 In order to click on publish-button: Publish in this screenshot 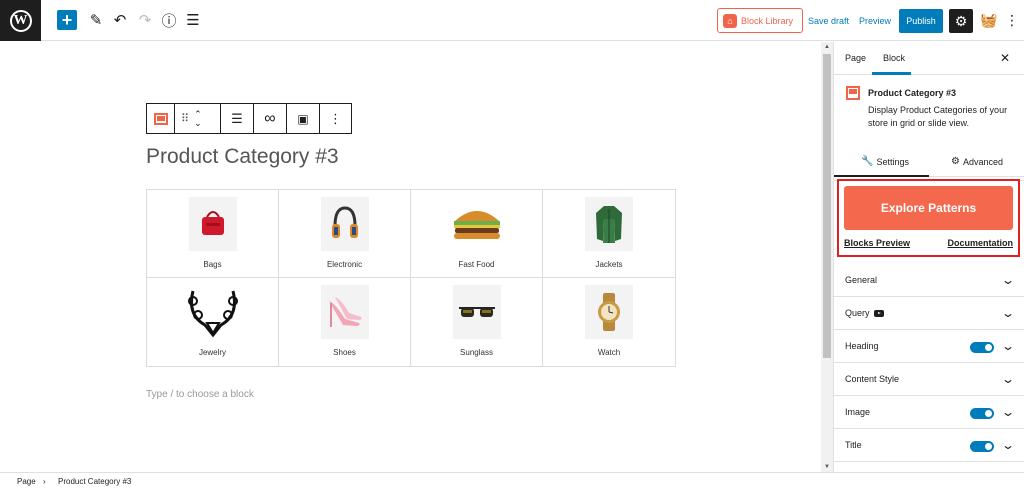, I will do `click(921, 21)`.